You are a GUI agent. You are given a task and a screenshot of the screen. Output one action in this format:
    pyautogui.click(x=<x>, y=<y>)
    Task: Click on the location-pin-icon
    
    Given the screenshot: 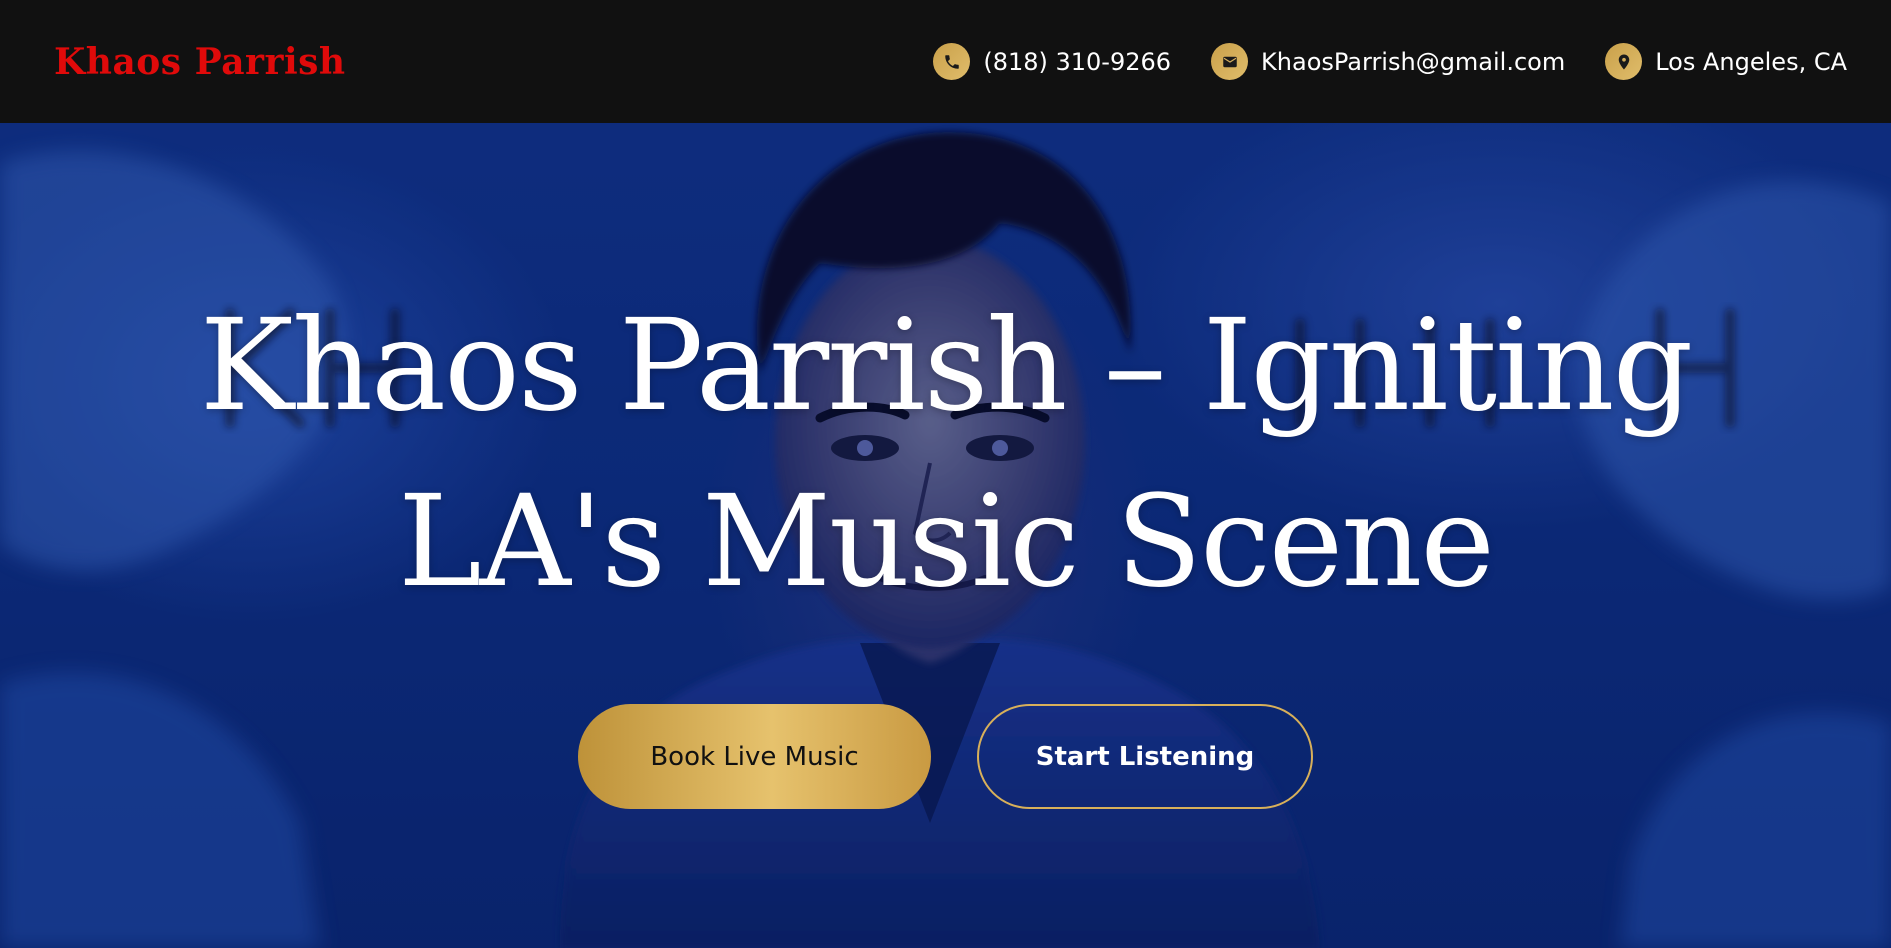 What is the action you would take?
    pyautogui.click(x=1624, y=61)
    